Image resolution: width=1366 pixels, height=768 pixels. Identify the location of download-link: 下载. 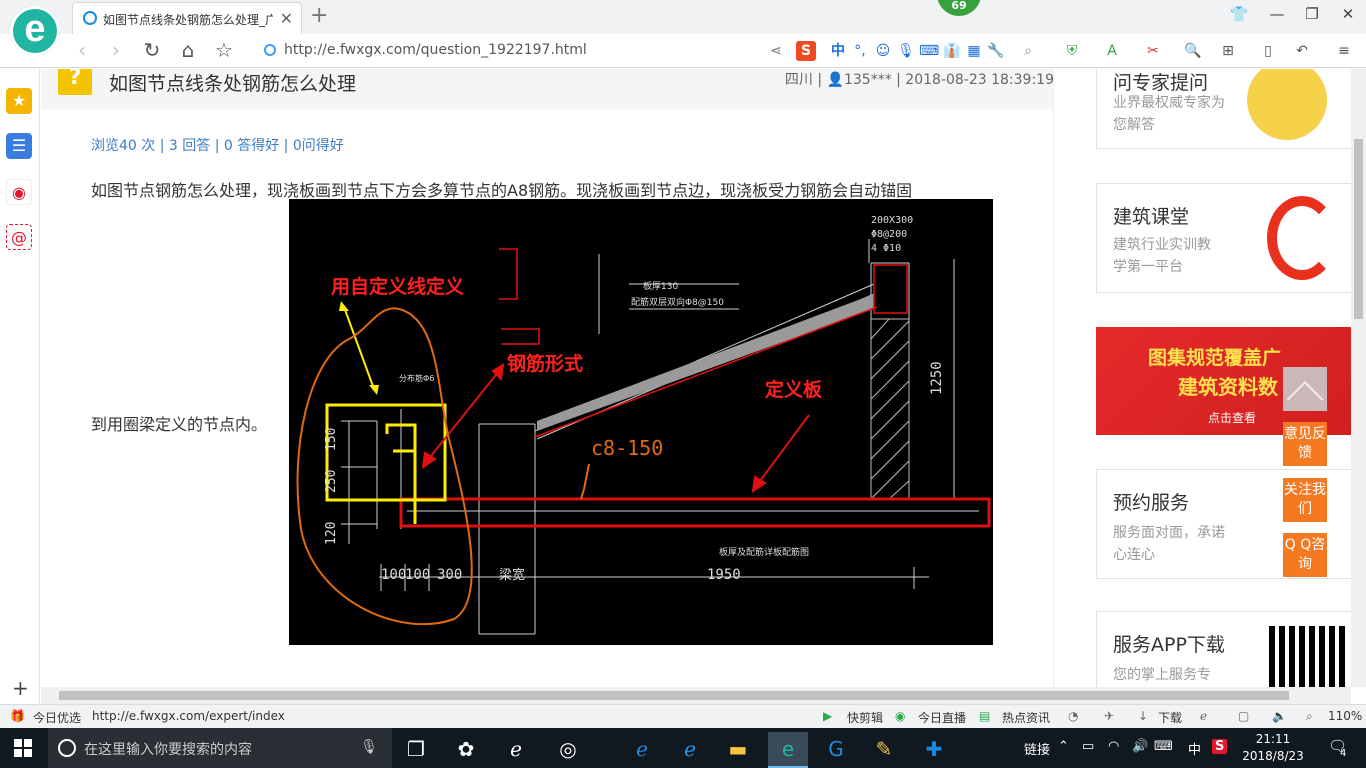
(1170, 717).